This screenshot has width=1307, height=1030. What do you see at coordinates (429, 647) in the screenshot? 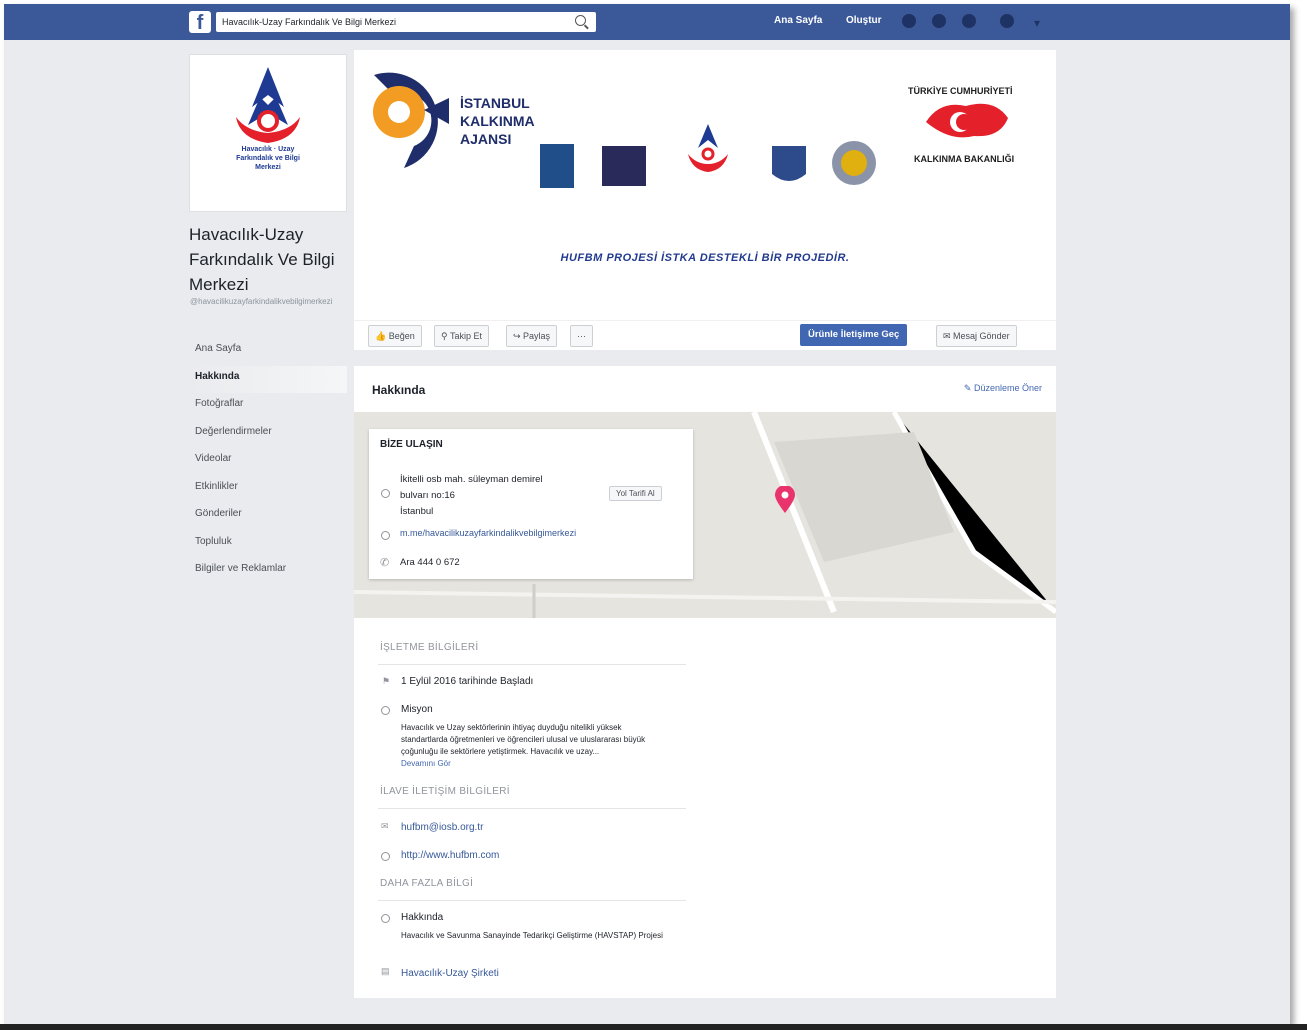
I see `business-info-title: İŞLETME BİLGİLERİ` at bounding box center [429, 647].